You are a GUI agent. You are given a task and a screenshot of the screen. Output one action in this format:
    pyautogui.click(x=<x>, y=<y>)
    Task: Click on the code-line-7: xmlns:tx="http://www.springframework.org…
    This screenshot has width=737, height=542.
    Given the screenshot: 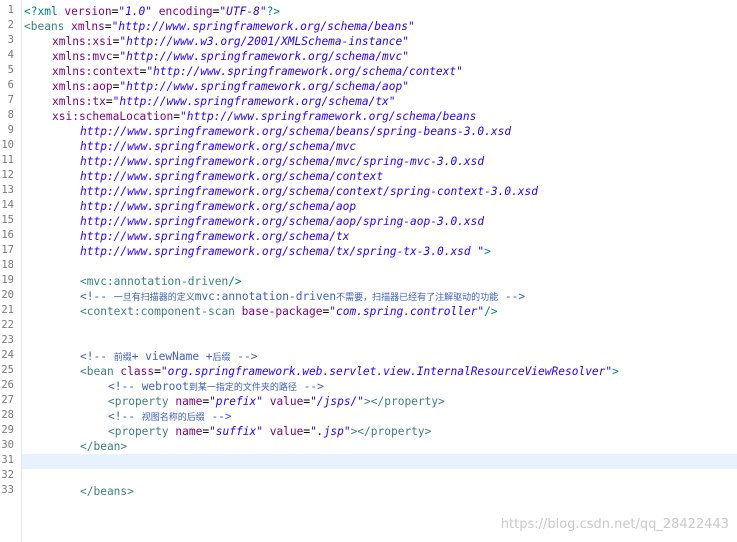 What is the action you would take?
    pyautogui.click(x=224, y=101)
    